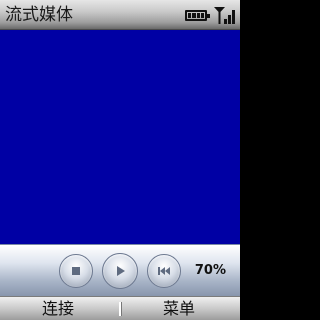 Image resolution: width=320 pixels, height=320 pixels. I want to click on title-bar: 流式媒体, so click(120, 15).